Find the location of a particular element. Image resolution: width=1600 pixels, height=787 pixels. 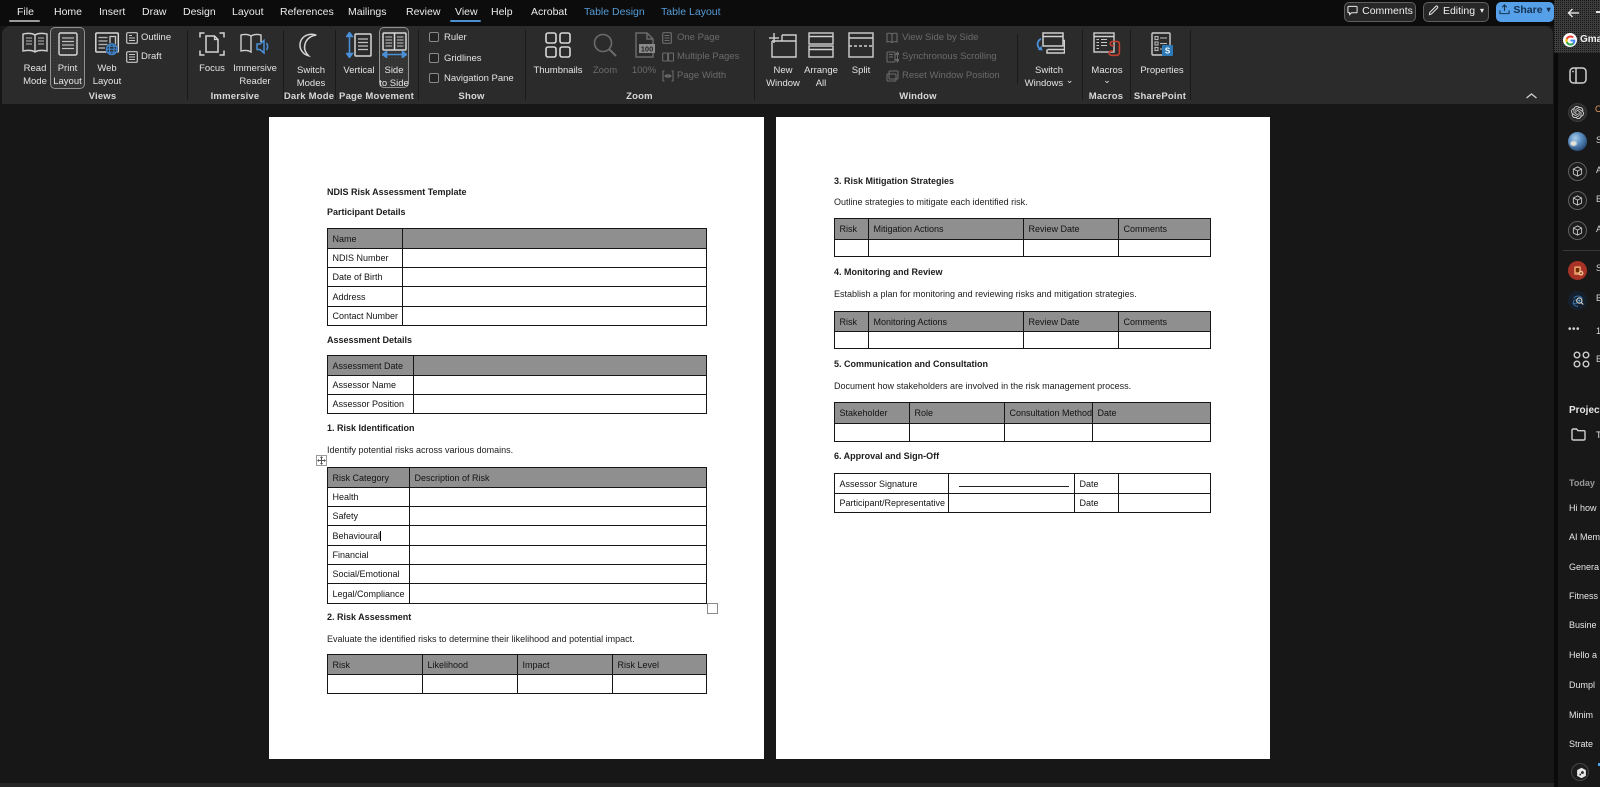

svg-text: S is located at coordinates (1168, 51).